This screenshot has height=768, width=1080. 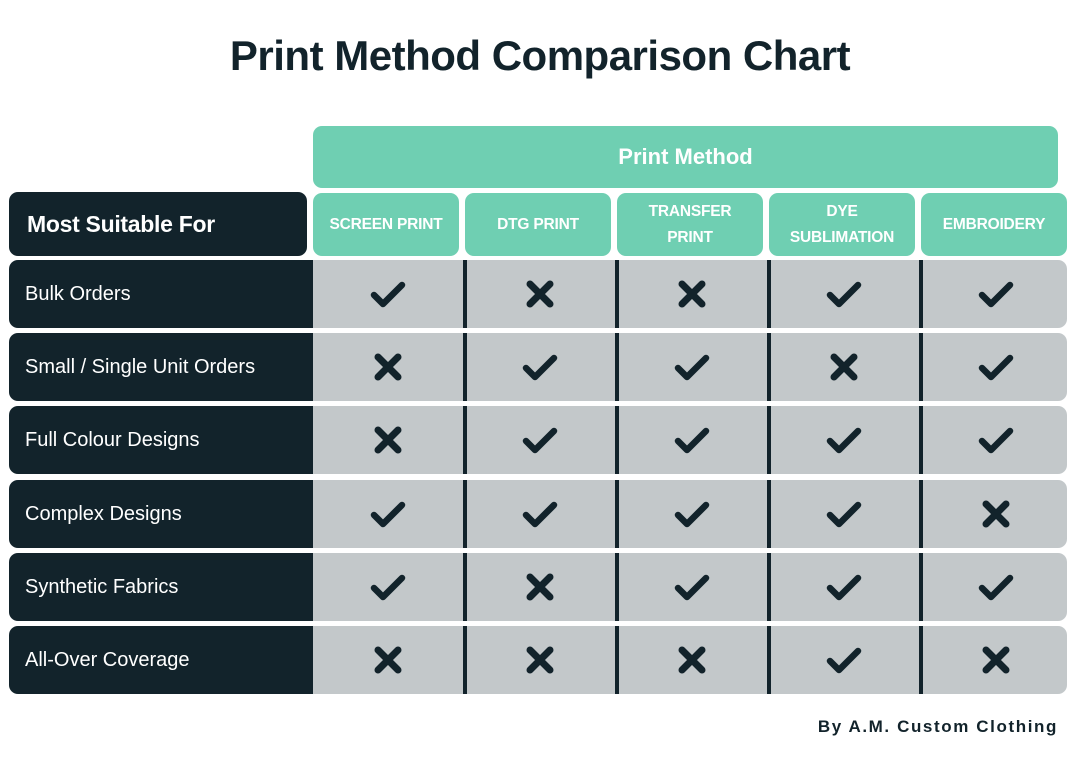 I want to click on column-header-line2: SUBLIMATION, so click(x=842, y=237).